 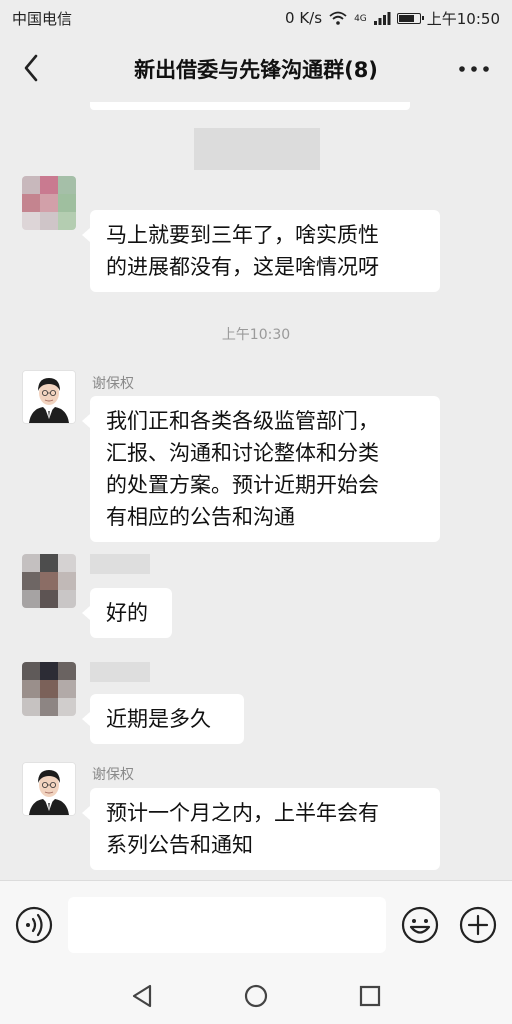 I want to click on more-dots-icon, so click(x=474, y=69).